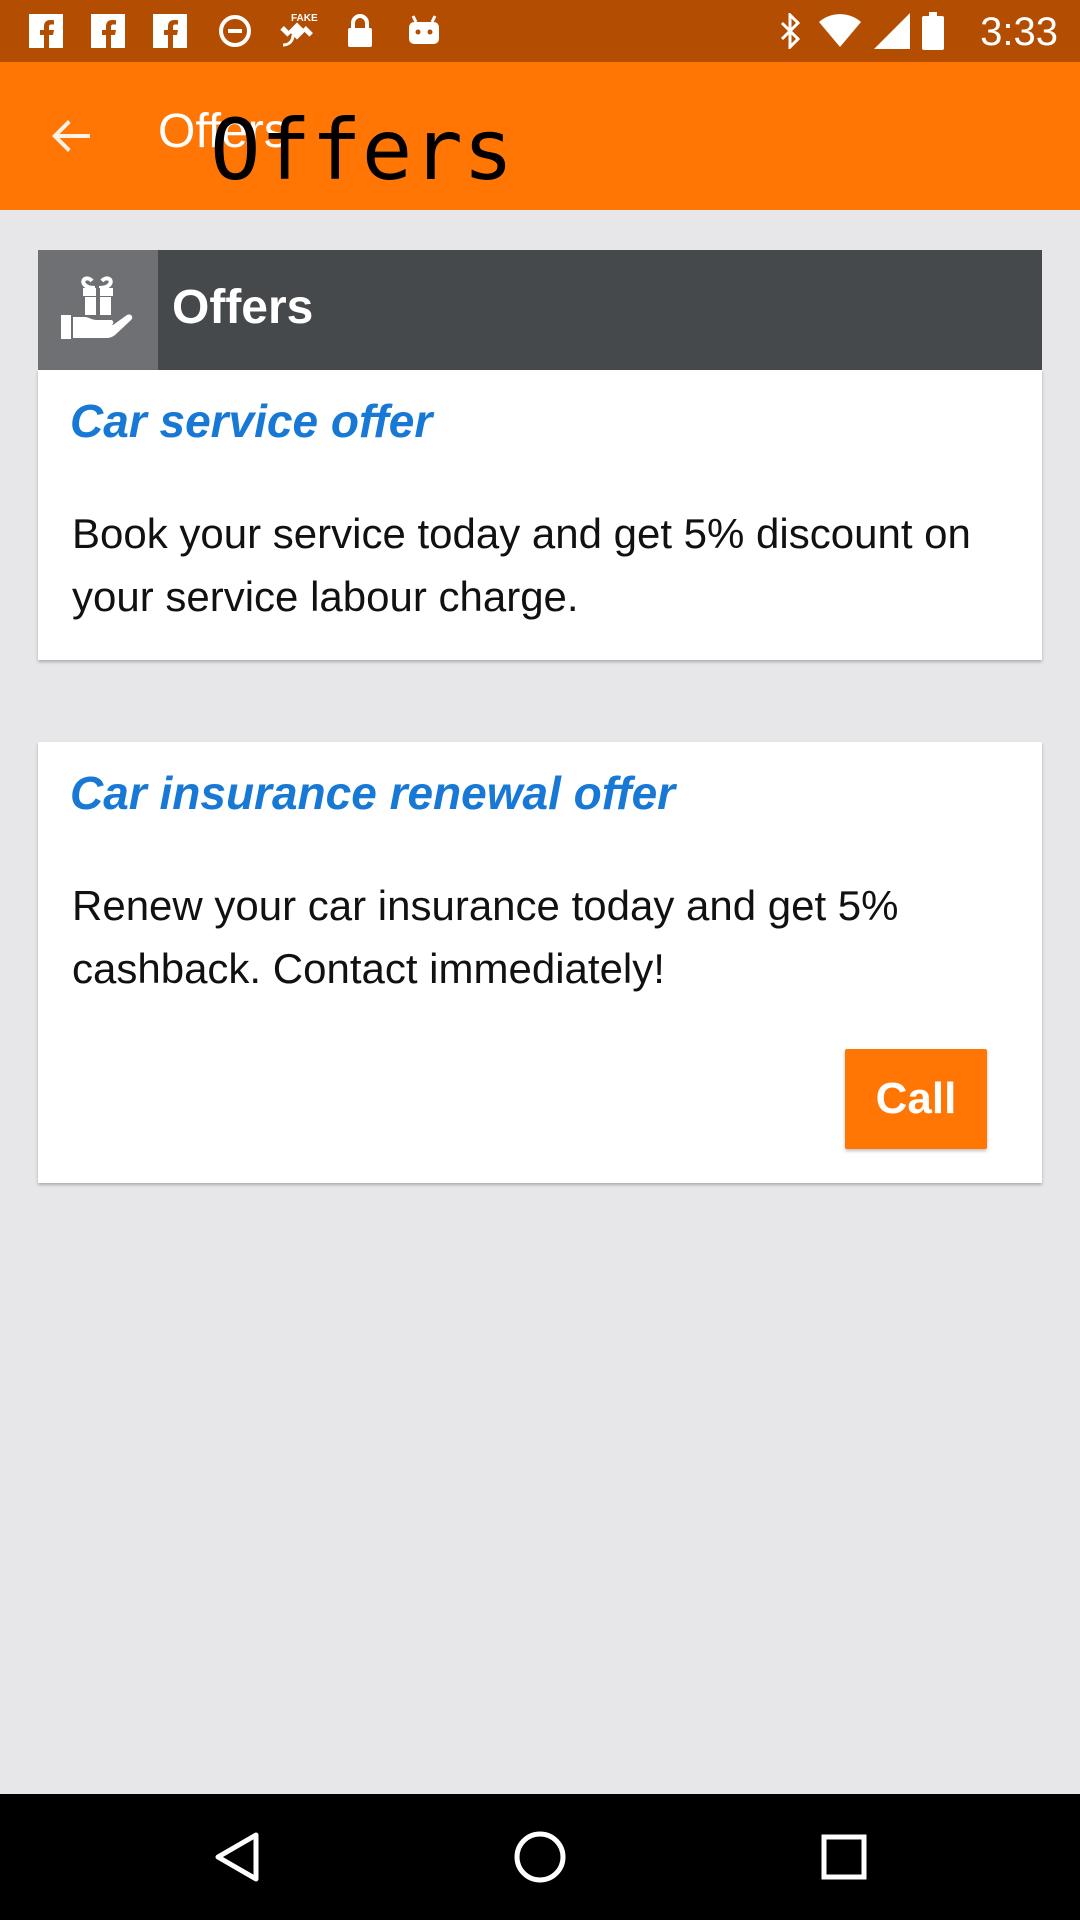 Image resolution: width=1080 pixels, height=1920 pixels. What do you see at coordinates (251, 421) in the screenshot?
I see `offer-title: Car service offer` at bounding box center [251, 421].